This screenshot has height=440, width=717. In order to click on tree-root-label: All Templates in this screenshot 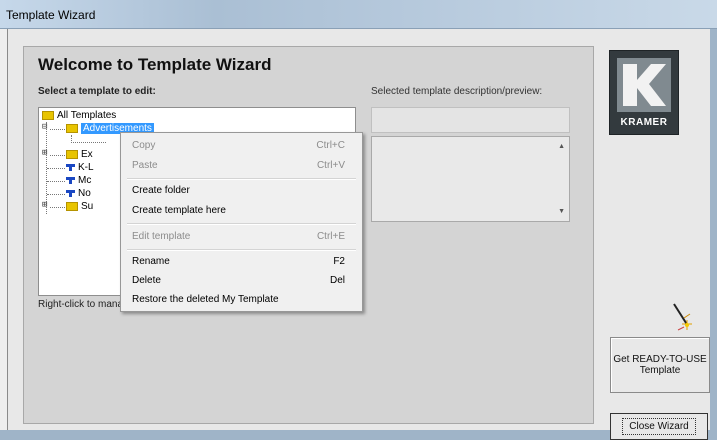, I will do `click(87, 115)`.